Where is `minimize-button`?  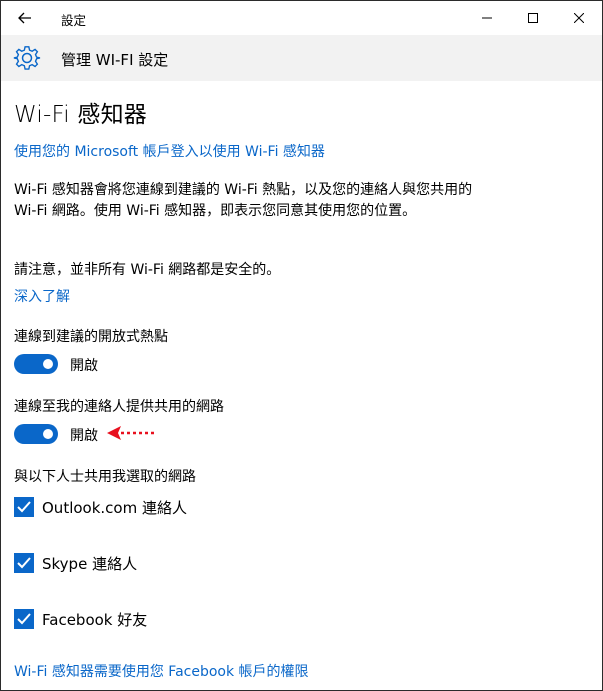 minimize-button is located at coordinates (487, 18).